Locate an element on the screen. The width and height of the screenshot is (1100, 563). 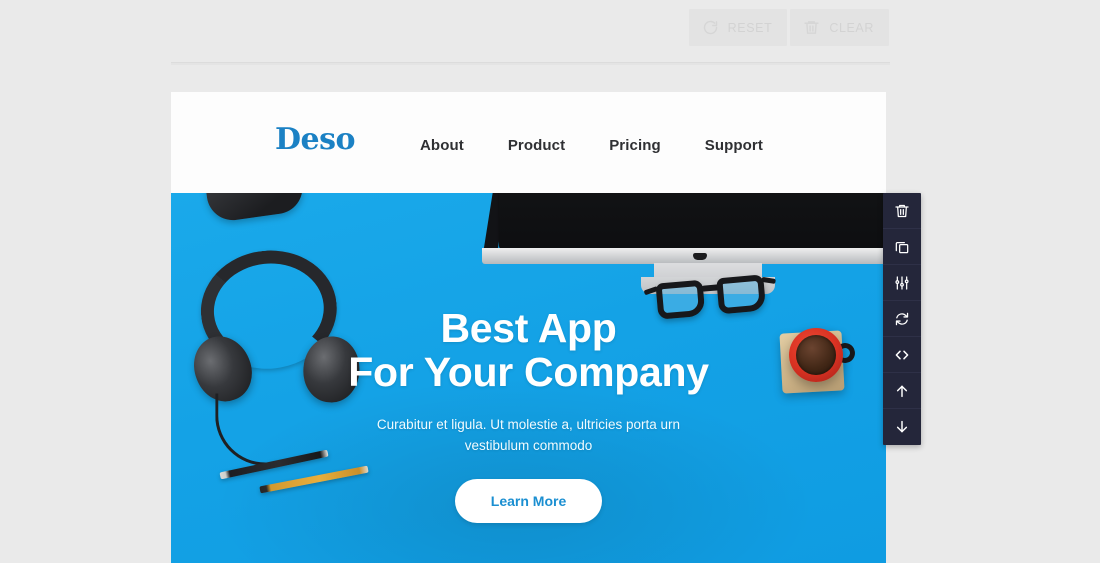
site-nav-block: Deso About Product Pricing Support is located at coordinates (528, 142).